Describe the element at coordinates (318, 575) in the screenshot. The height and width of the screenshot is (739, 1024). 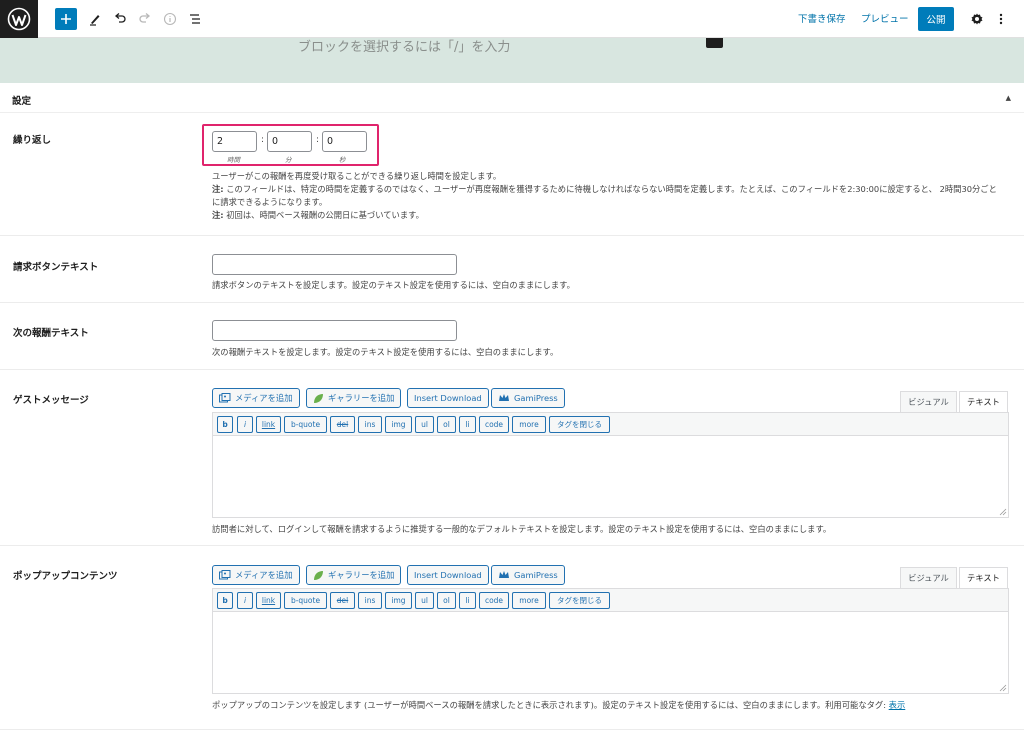
I see `leaf-icon` at that location.